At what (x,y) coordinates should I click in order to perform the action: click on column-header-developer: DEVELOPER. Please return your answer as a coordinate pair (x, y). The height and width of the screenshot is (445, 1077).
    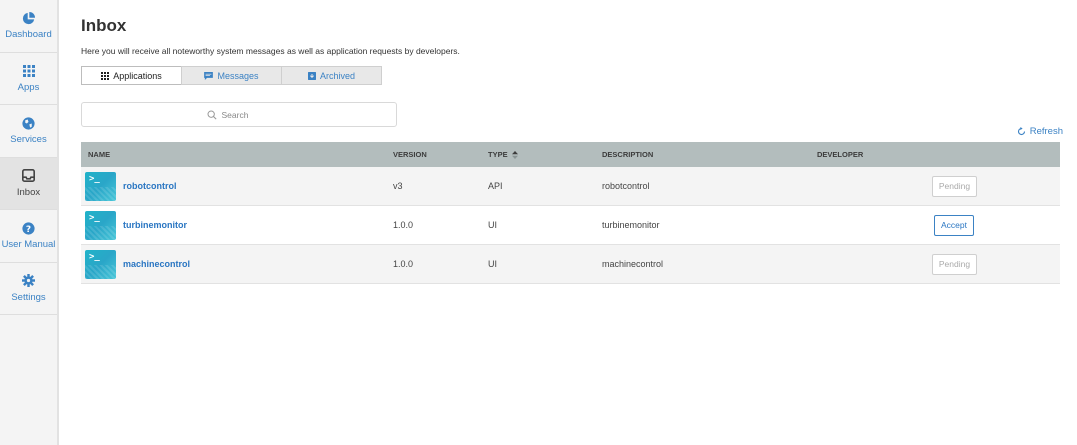
    Looking at the image, I should click on (840, 154).